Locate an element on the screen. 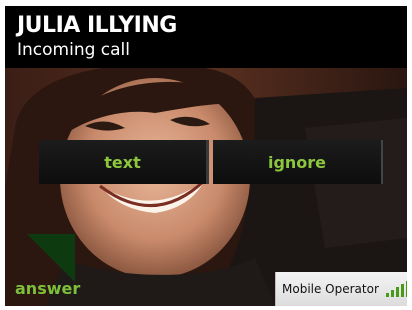  answer-tab-corner is located at coordinates (51, 258).